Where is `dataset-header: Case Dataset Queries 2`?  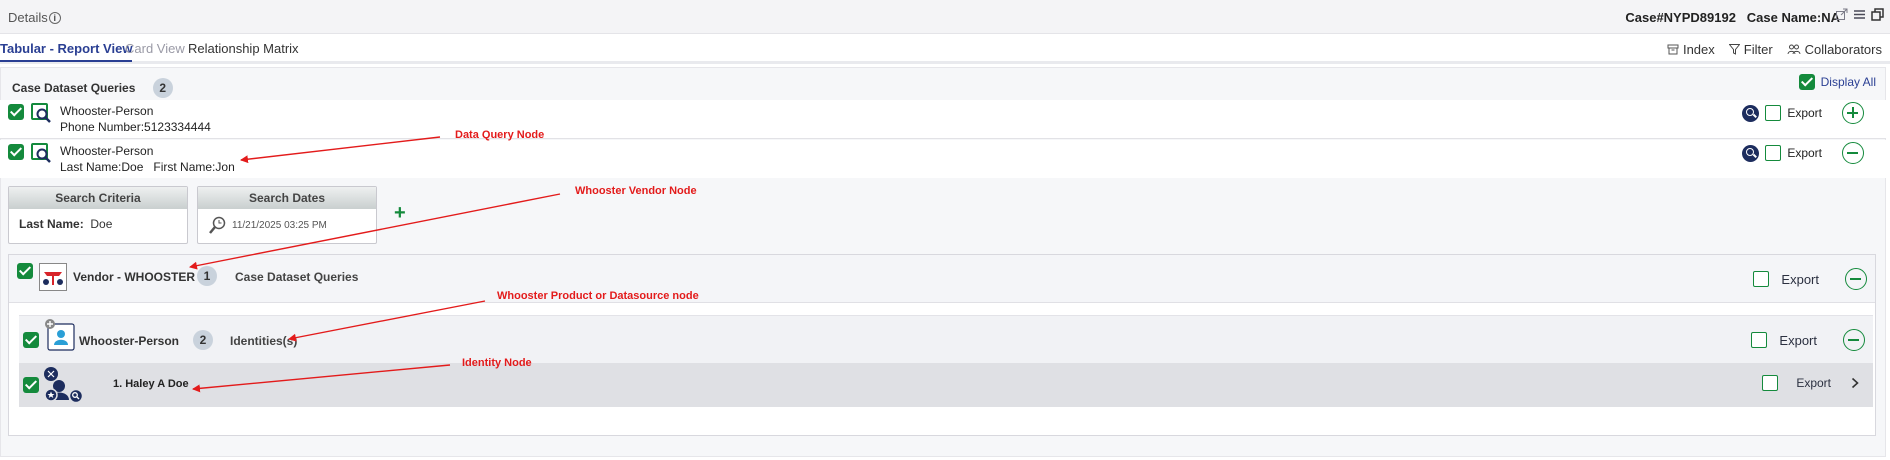 dataset-header: Case Dataset Queries 2 is located at coordinates (92, 88).